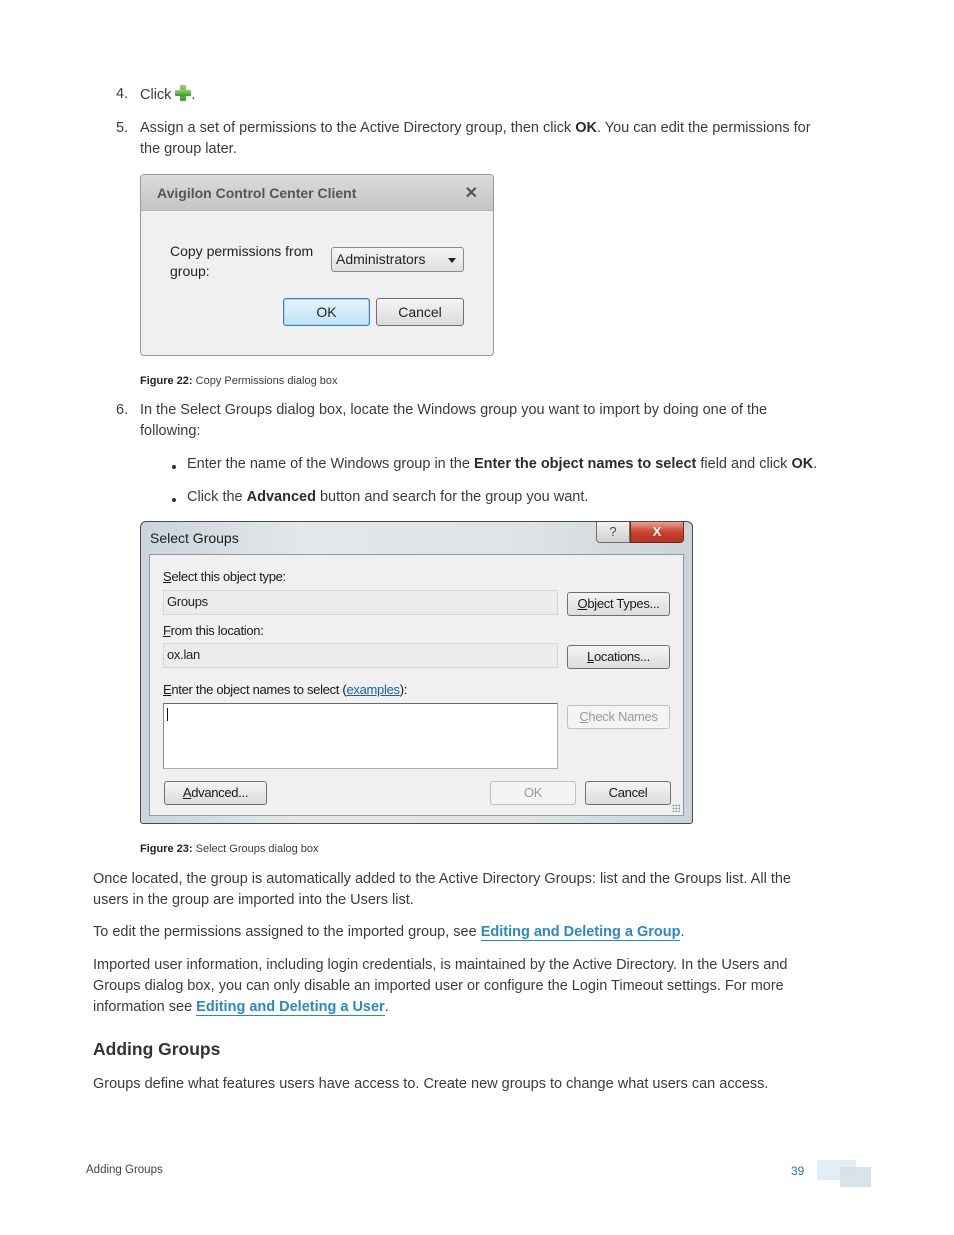  Describe the element at coordinates (452, 260) in the screenshot. I see `chevron-down-icon` at that location.